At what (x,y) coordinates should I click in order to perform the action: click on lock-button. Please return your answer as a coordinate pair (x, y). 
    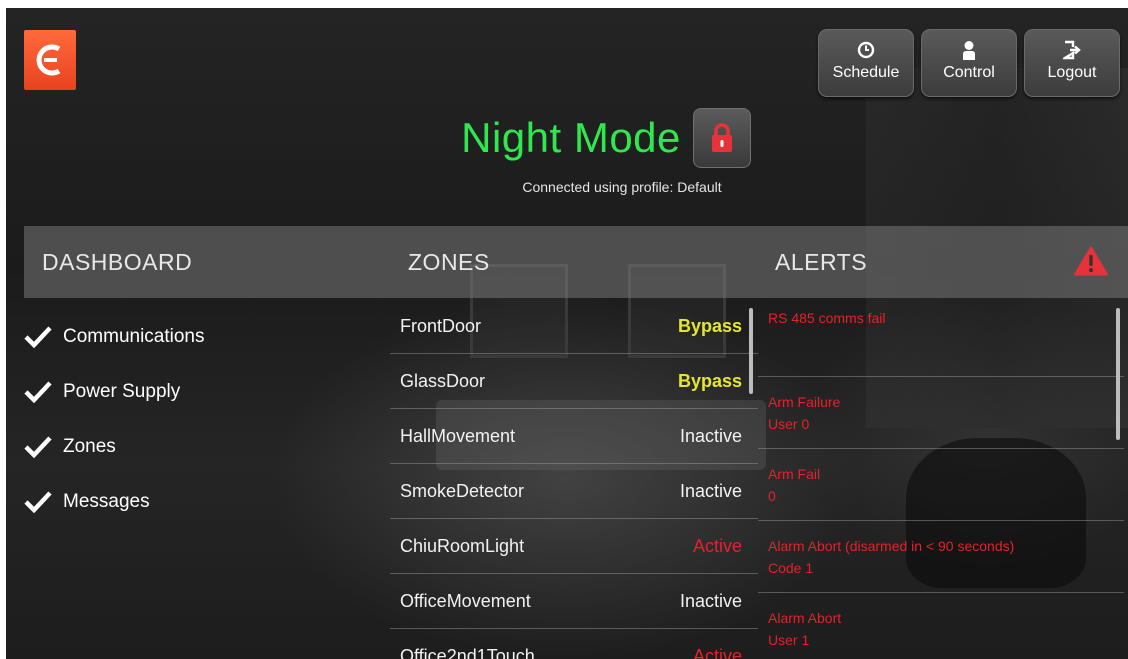
    Looking at the image, I should click on (721, 138).